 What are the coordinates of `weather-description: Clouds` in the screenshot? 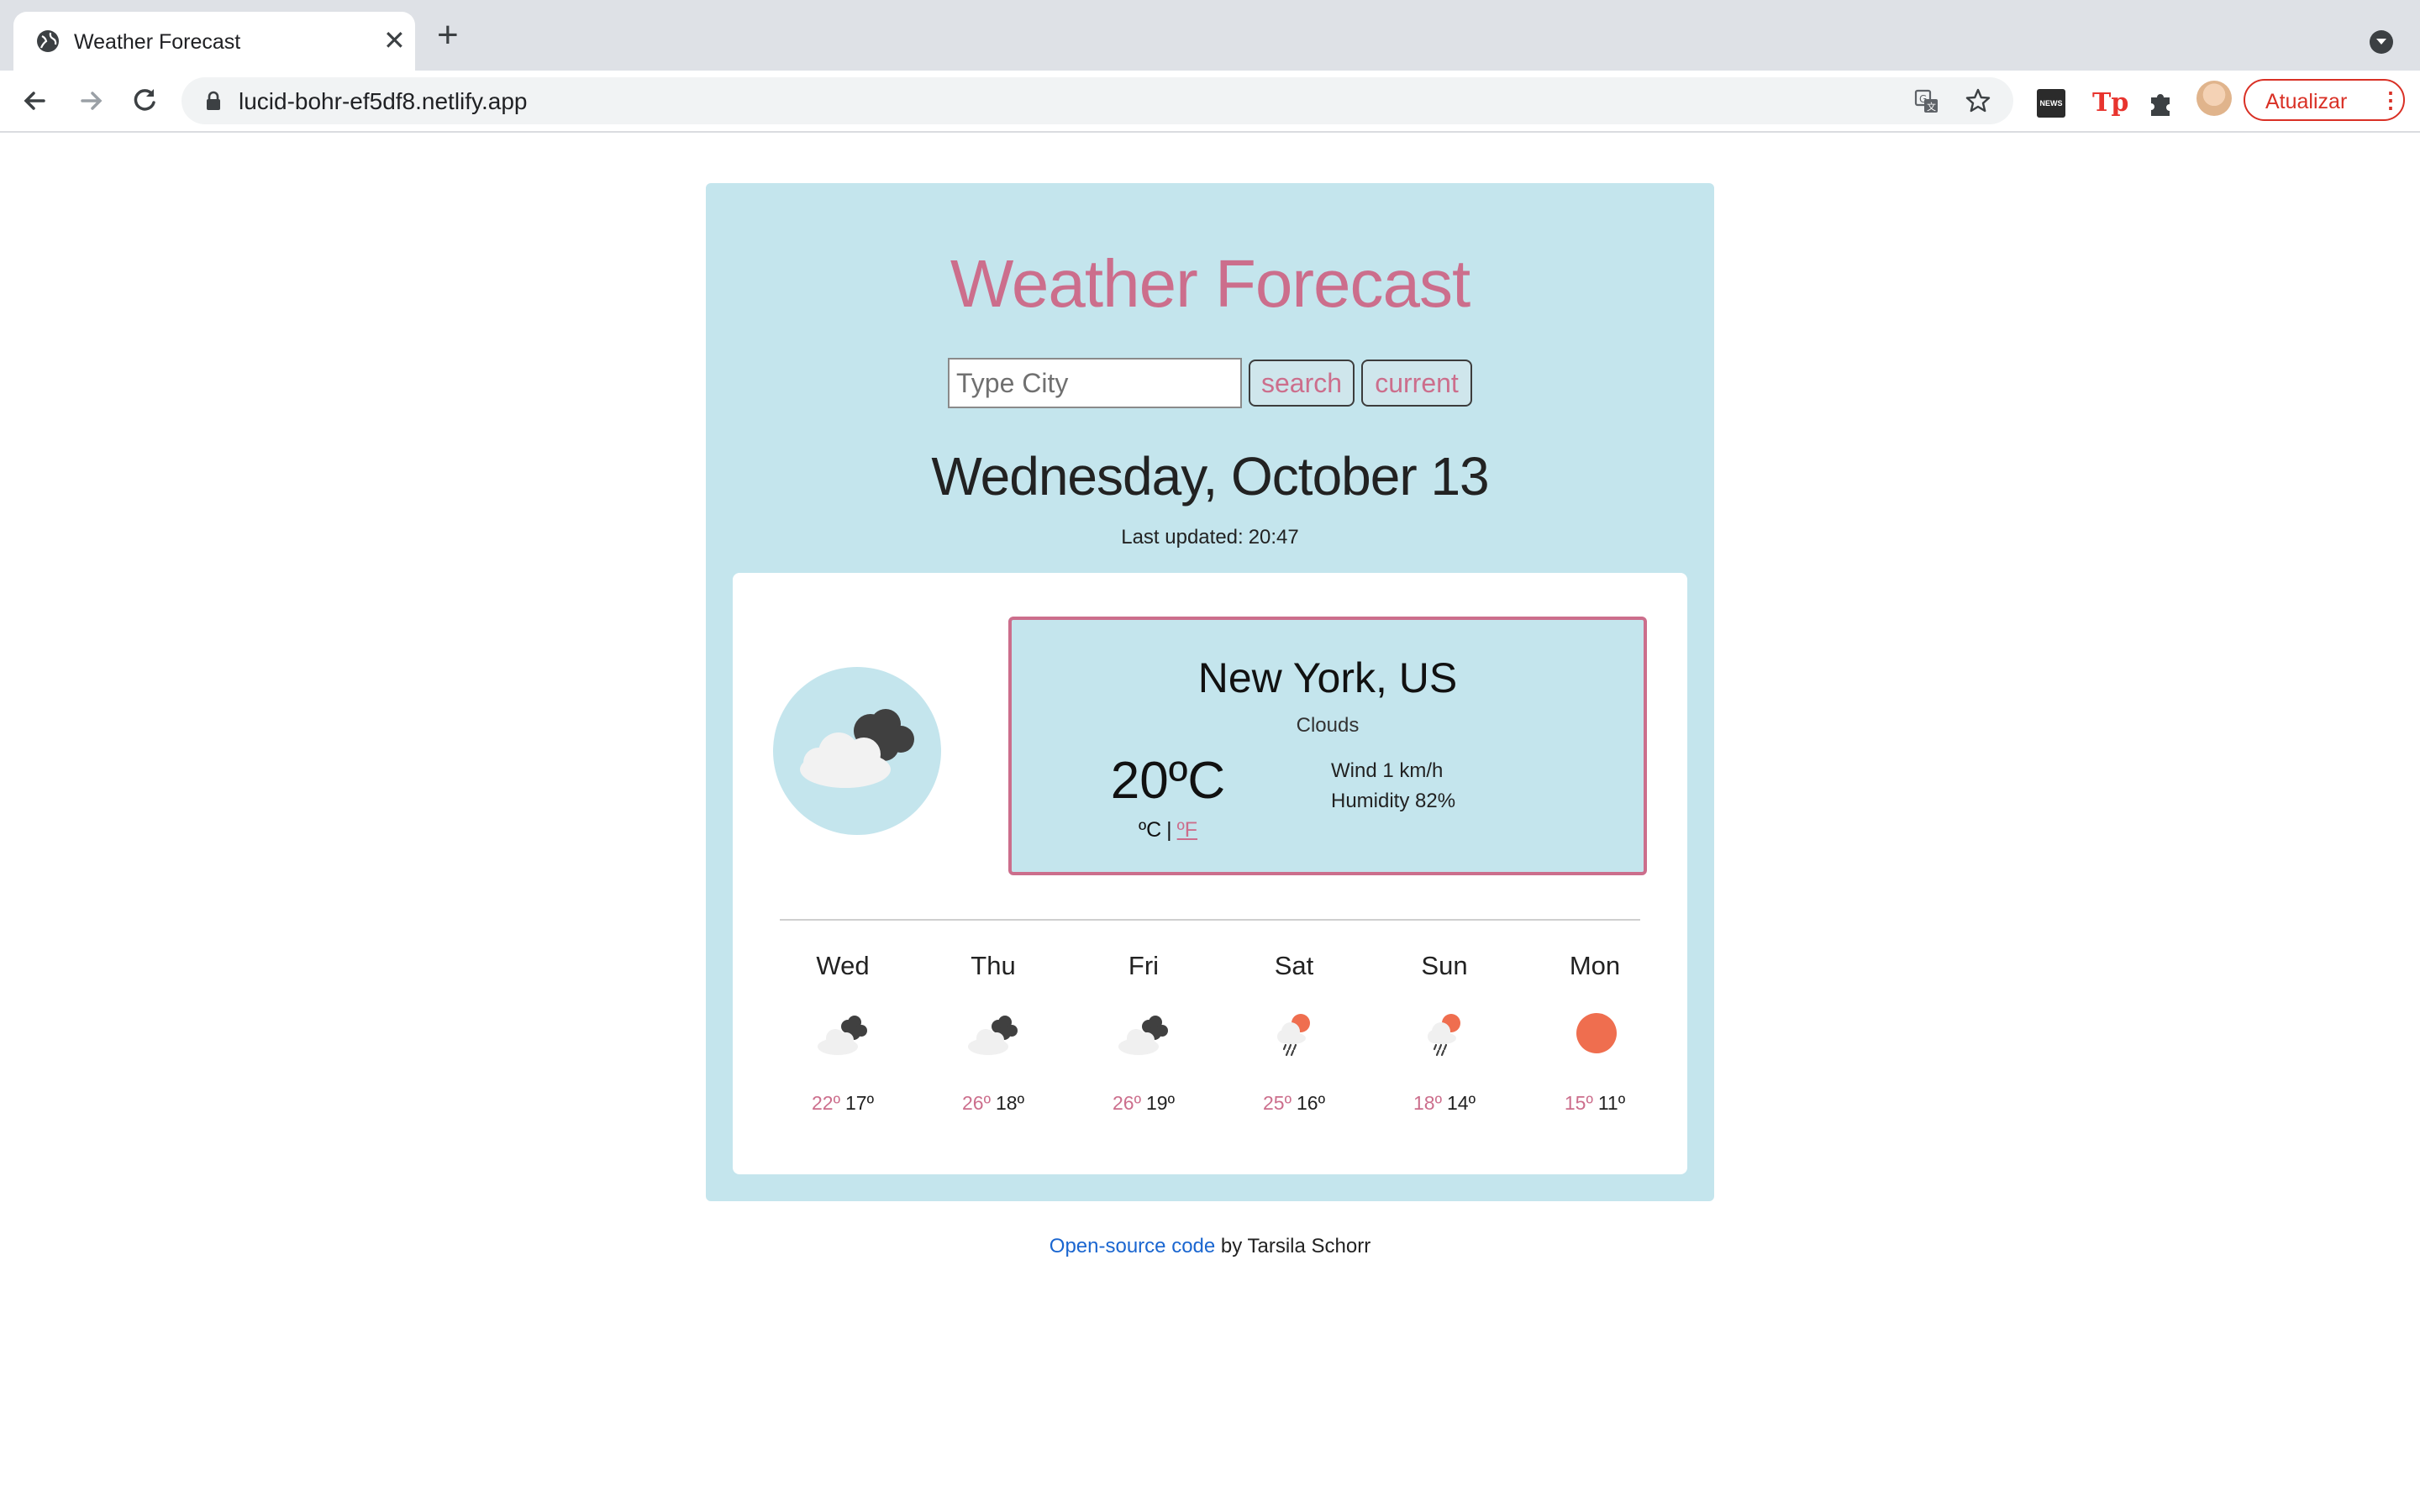 It's located at (1328, 725).